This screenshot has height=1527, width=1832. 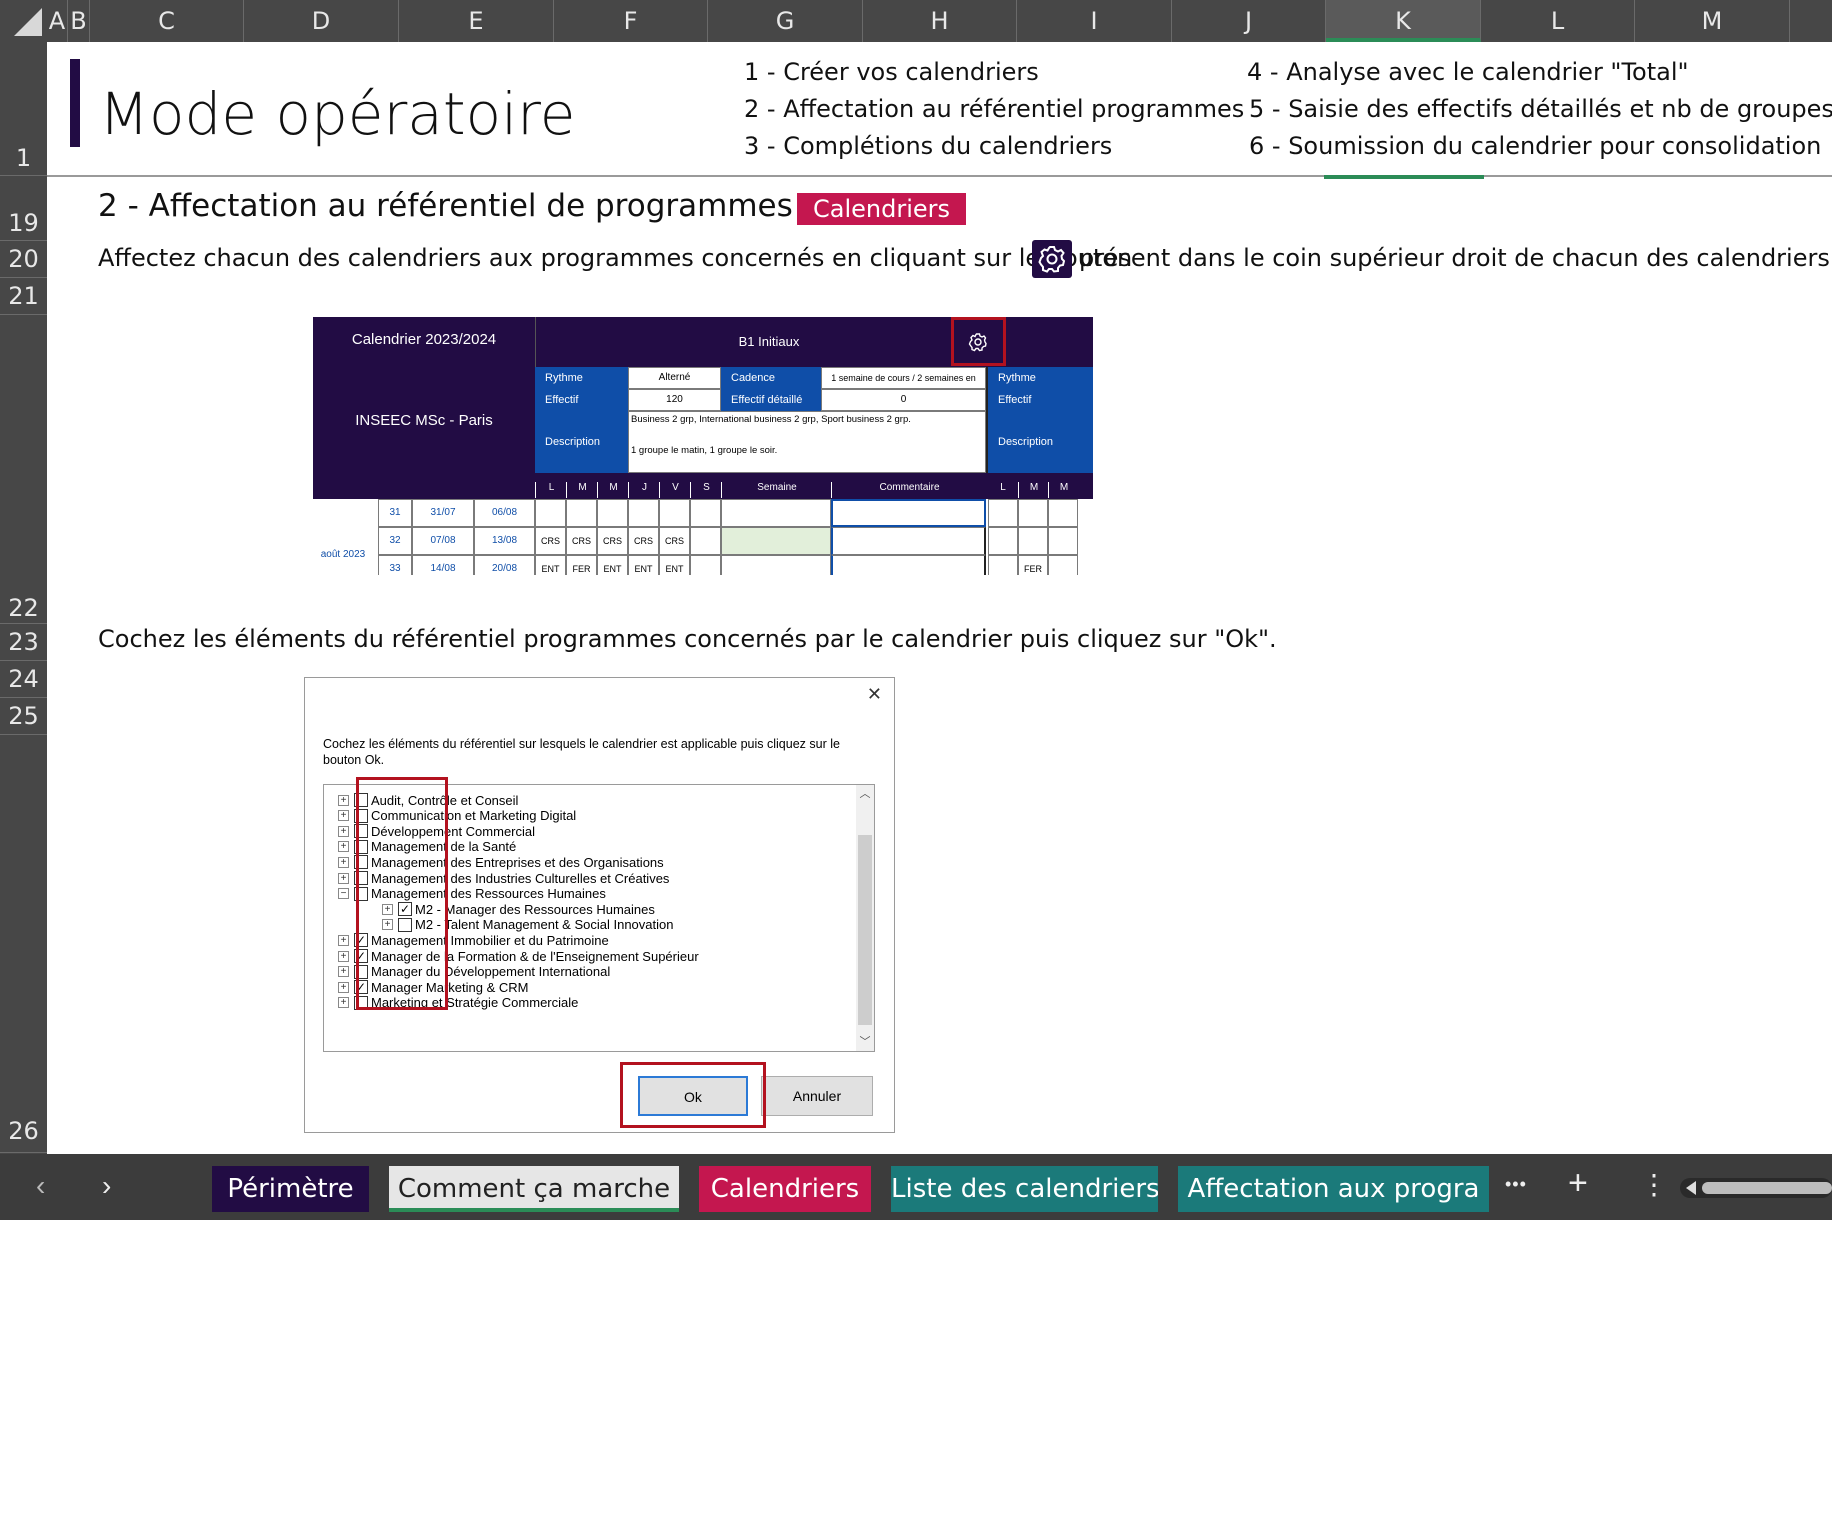 What do you see at coordinates (23, 944) in the screenshot?
I see `row-header-26: 26` at bounding box center [23, 944].